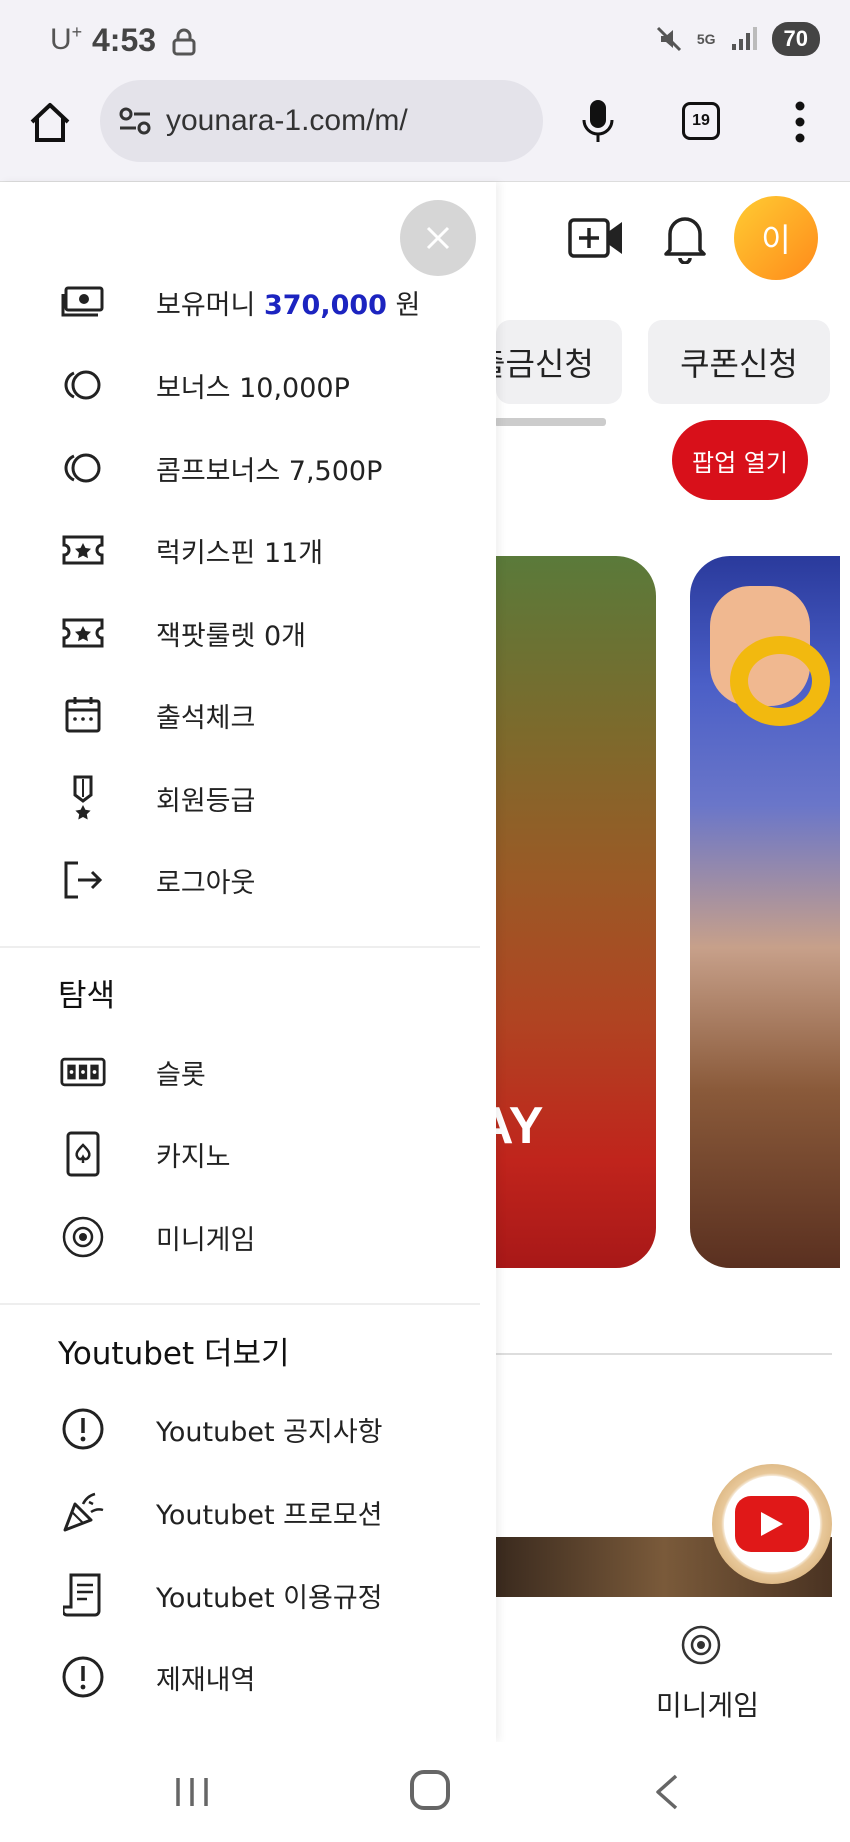 Image resolution: width=850 pixels, height=1842 pixels. I want to click on jackpot-roulette-label: 잭팟룰렛 0개, so click(231, 636).